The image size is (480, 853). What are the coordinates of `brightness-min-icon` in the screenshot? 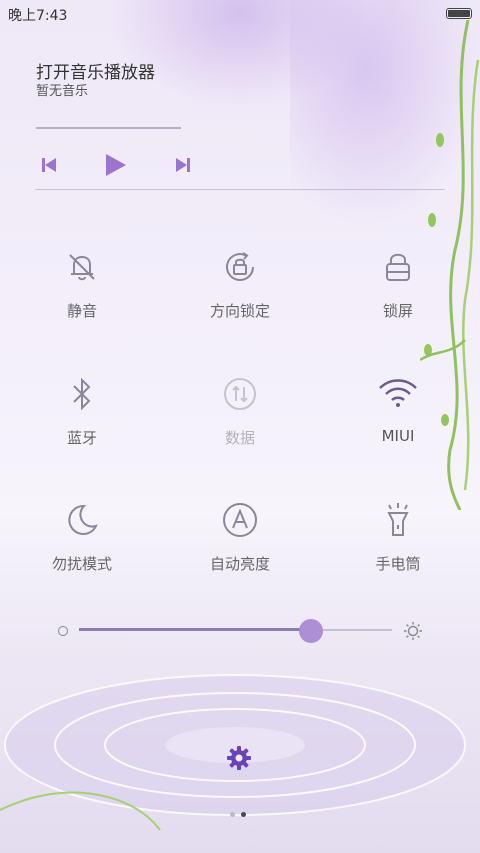 It's located at (63, 631).